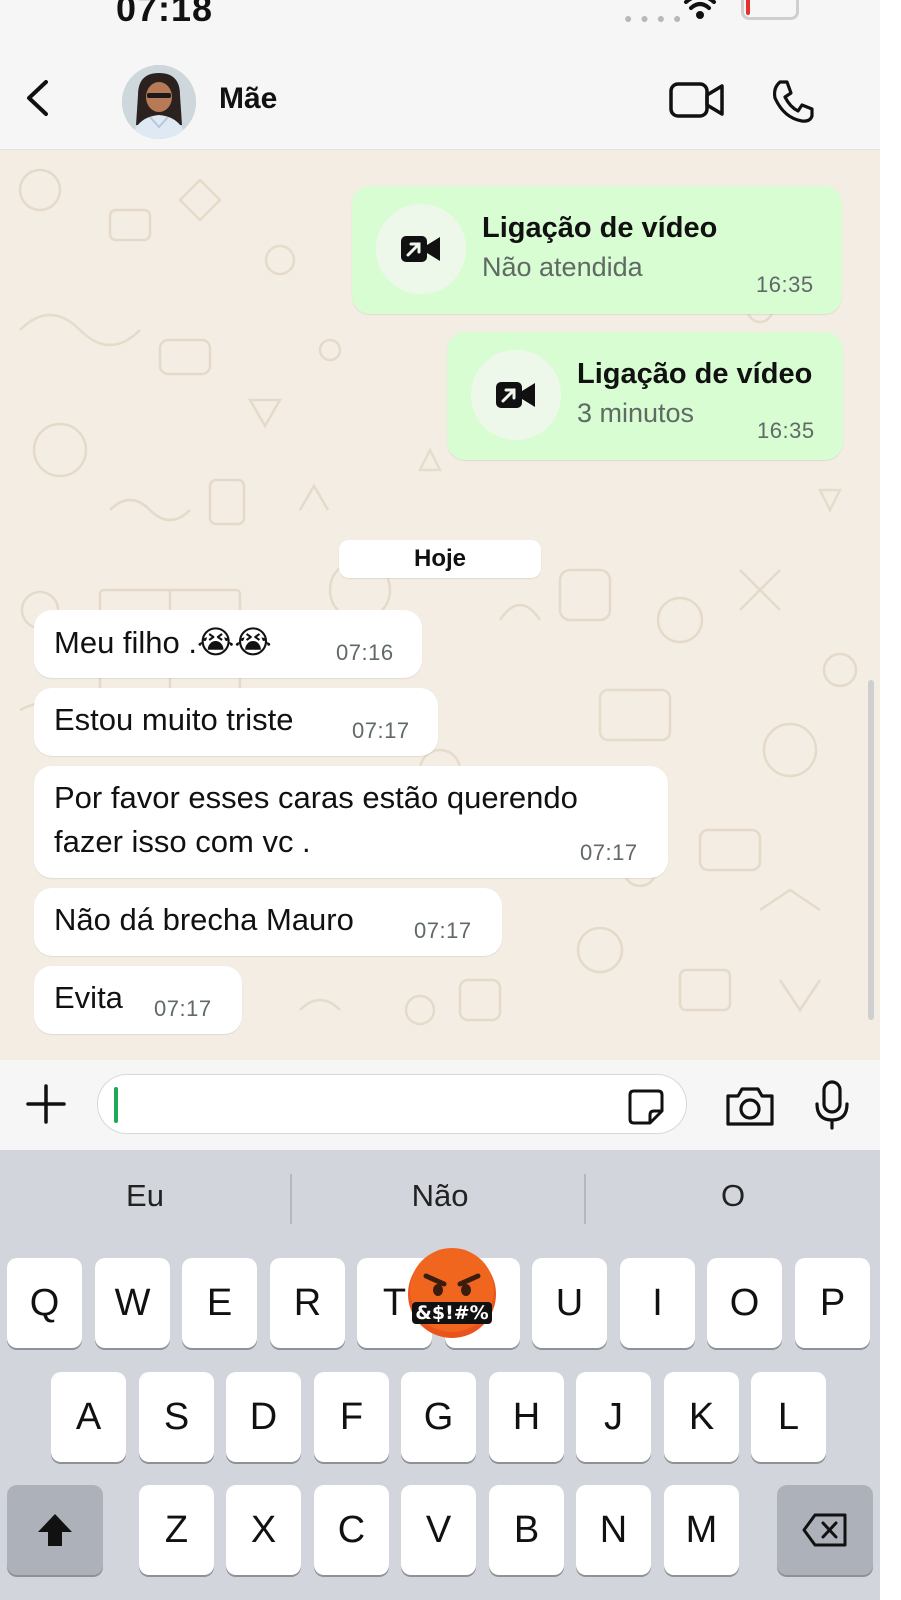 This screenshot has height=1600, width=901. What do you see at coordinates (307, 1303) in the screenshot?
I see `key-r: R` at bounding box center [307, 1303].